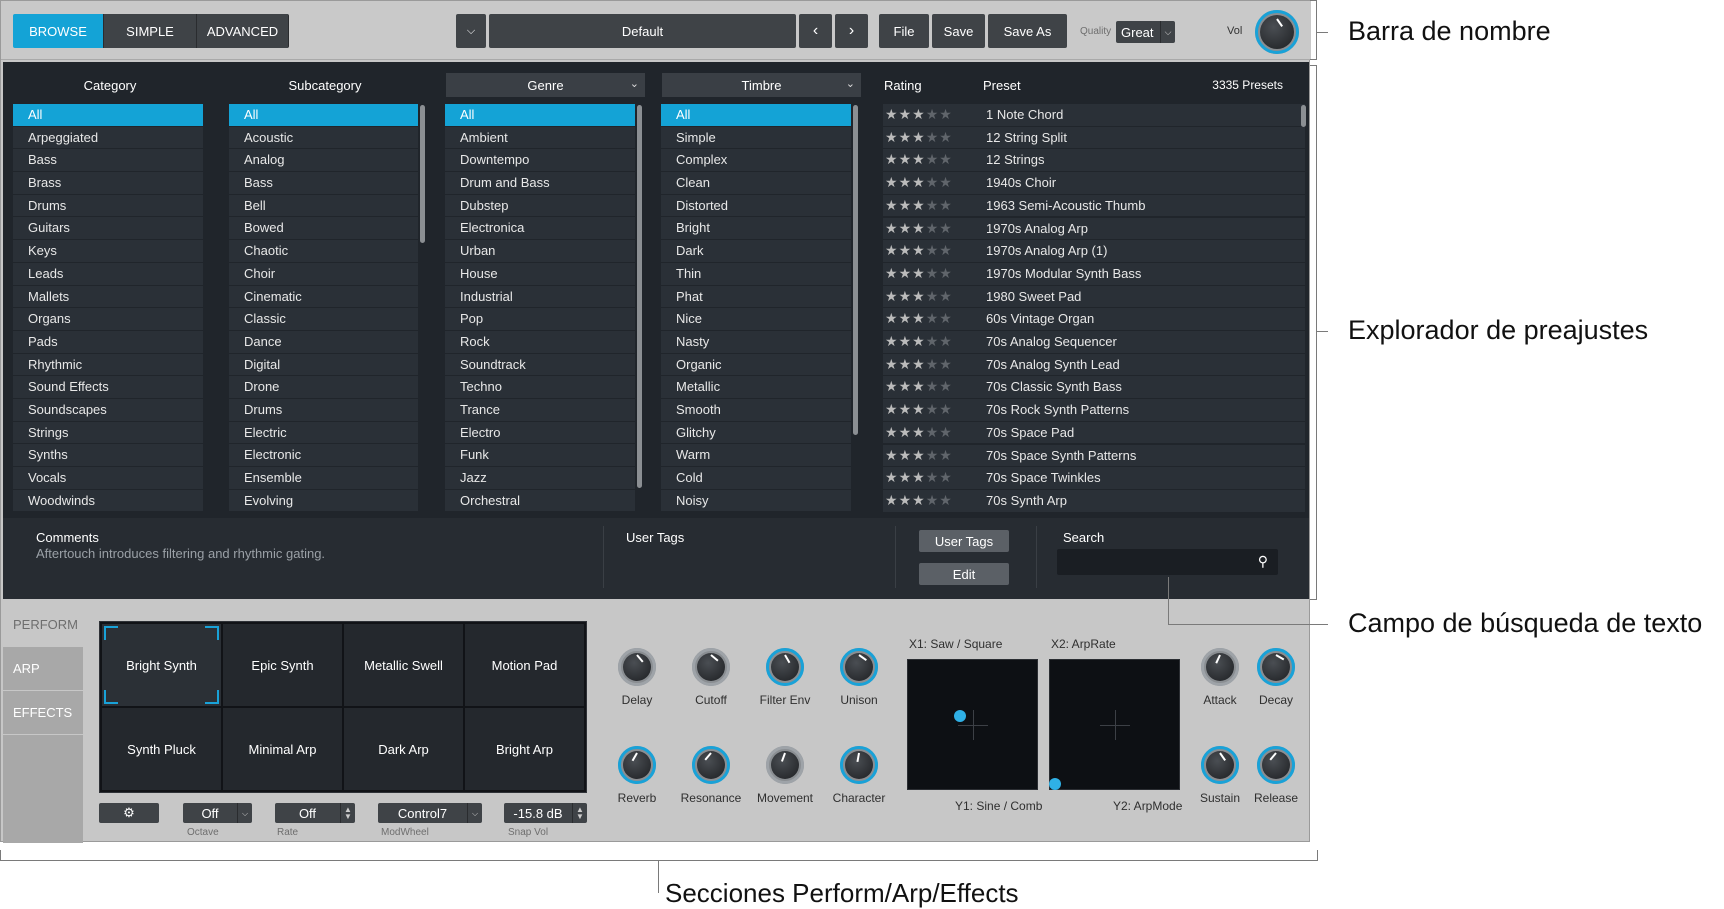 Image resolution: width=1724 pixels, height=909 pixels. What do you see at coordinates (637, 667) in the screenshot?
I see `delay-knob` at bounding box center [637, 667].